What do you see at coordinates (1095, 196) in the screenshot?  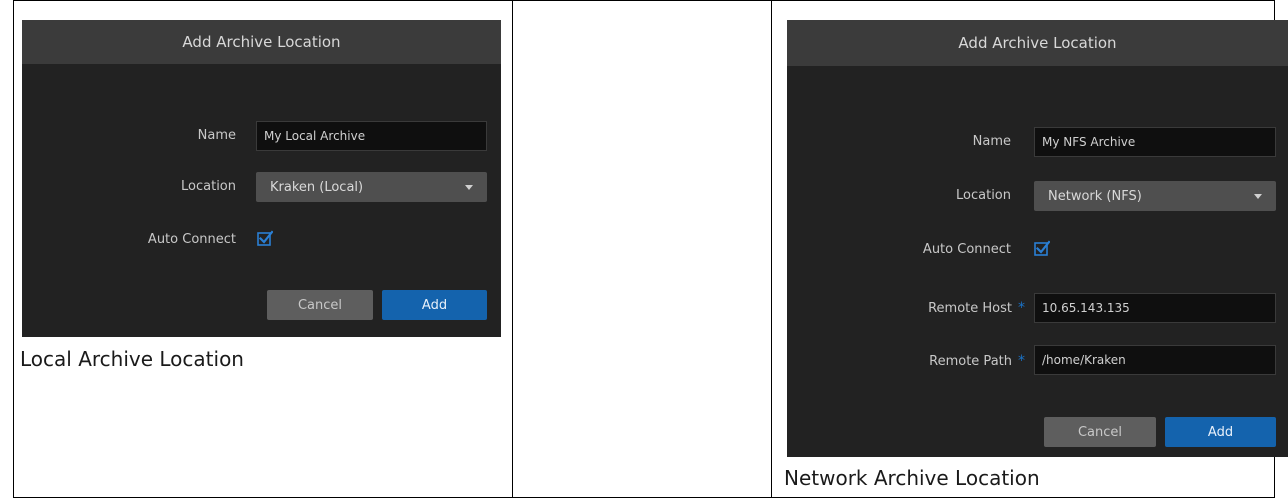 I see `location-select-value: Network (NFS)` at bounding box center [1095, 196].